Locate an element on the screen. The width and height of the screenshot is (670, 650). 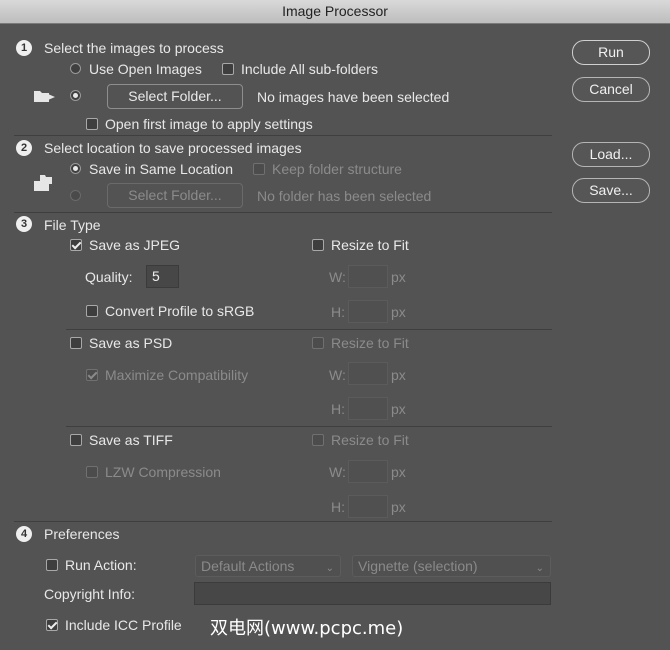
tiff-resize-checkbox is located at coordinates (318, 440).